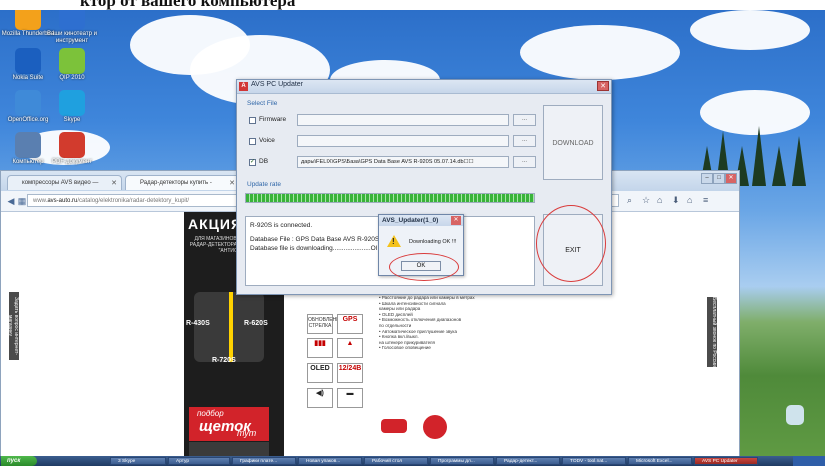  What do you see at coordinates (229, 424) in the screenshot?
I see `wiper-selection-banner: подбор щеток тут` at bounding box center [229, 424].